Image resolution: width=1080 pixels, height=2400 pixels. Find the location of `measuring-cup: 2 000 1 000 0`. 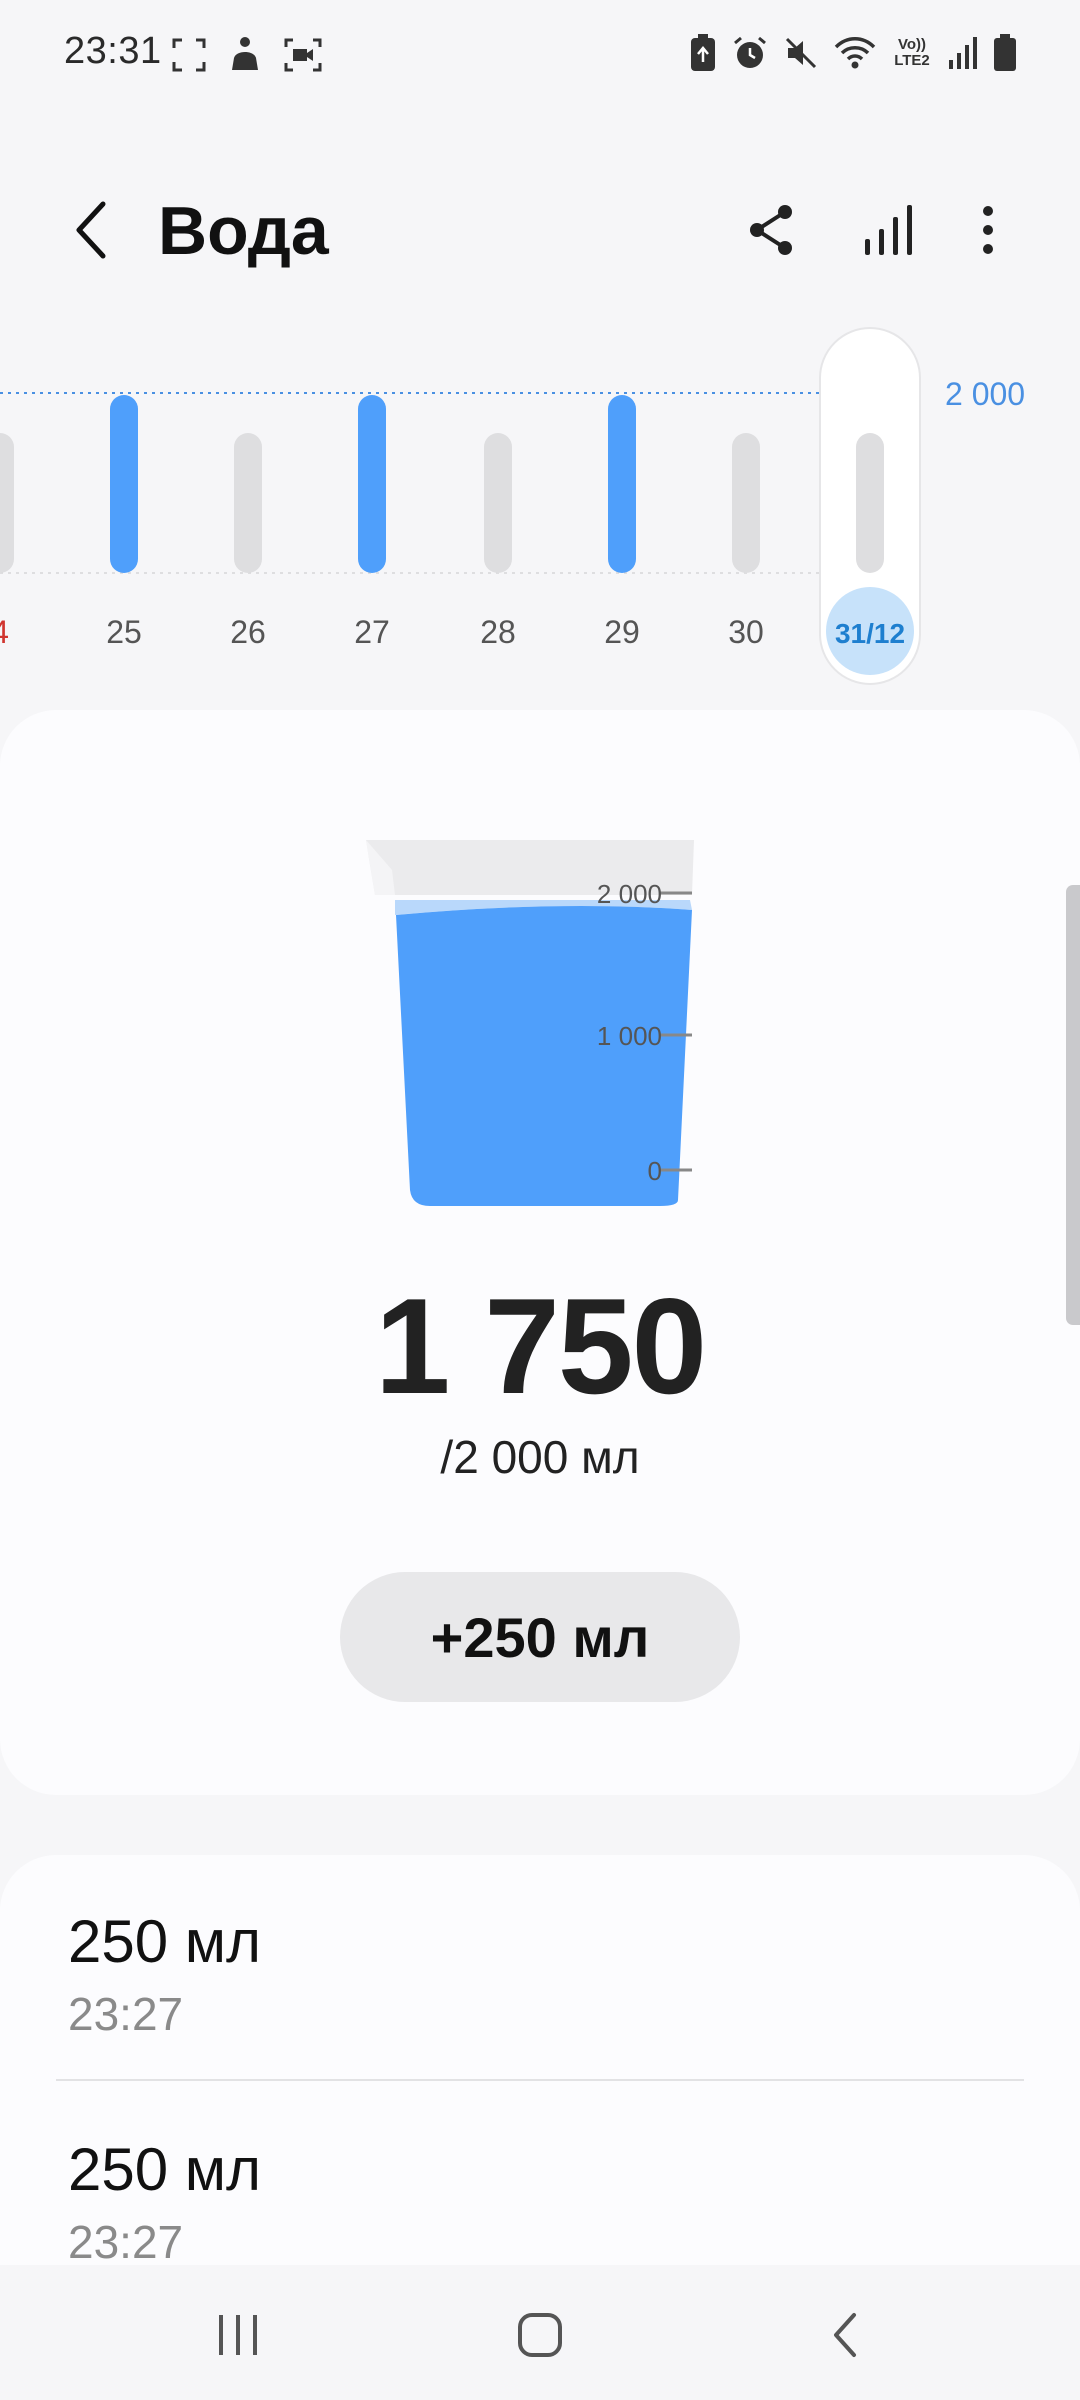

measuring-cup: 2 000 1 000 0 is located at coordinates (530, 1023).